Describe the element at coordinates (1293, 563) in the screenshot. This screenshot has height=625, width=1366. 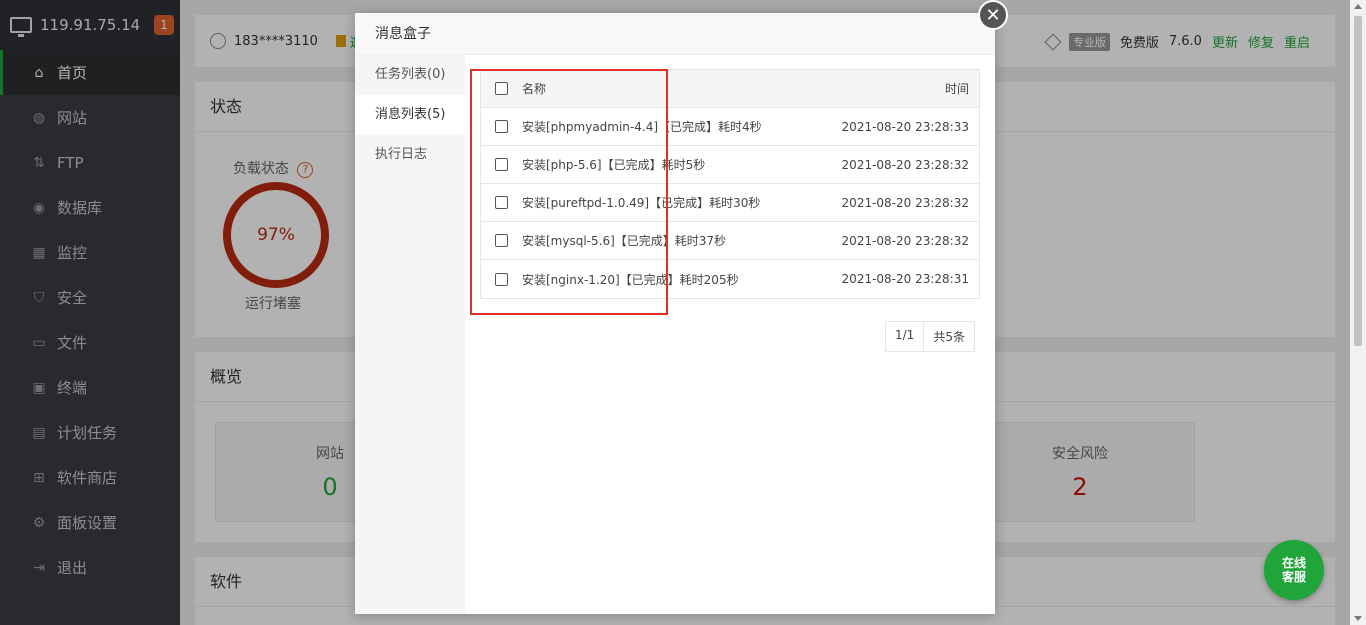
I see `chat-line-1: 在线` at that location.